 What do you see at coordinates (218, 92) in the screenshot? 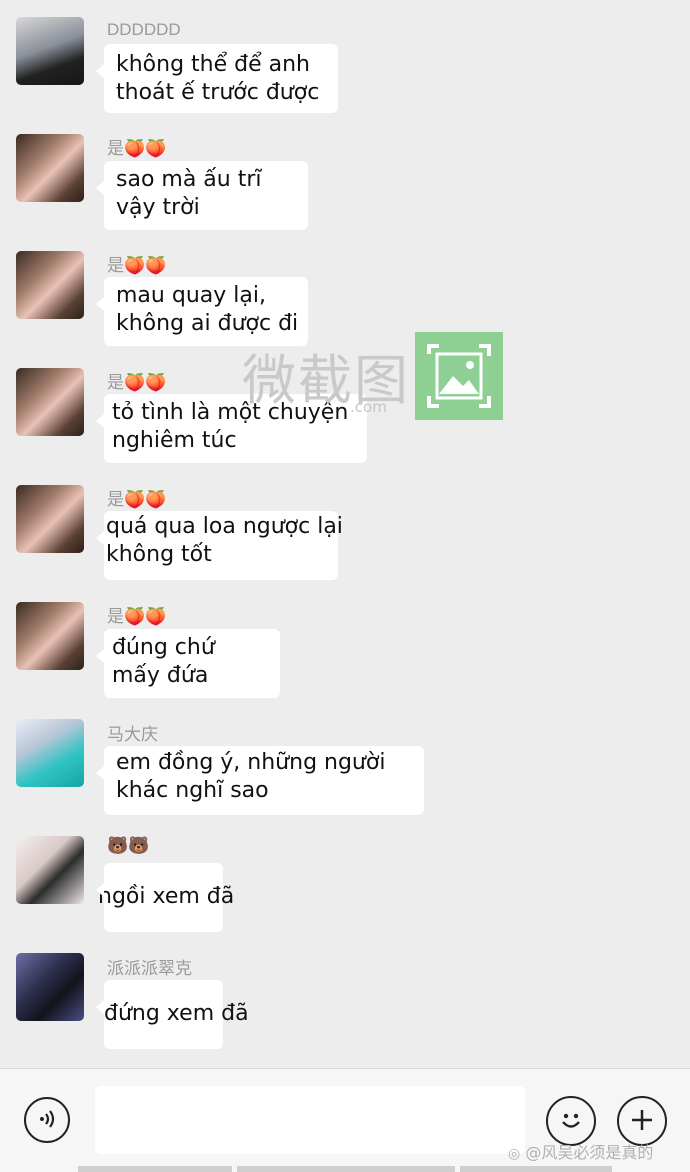
I see `message-text: thoát ế trước được` at bounding box center [218, 92].